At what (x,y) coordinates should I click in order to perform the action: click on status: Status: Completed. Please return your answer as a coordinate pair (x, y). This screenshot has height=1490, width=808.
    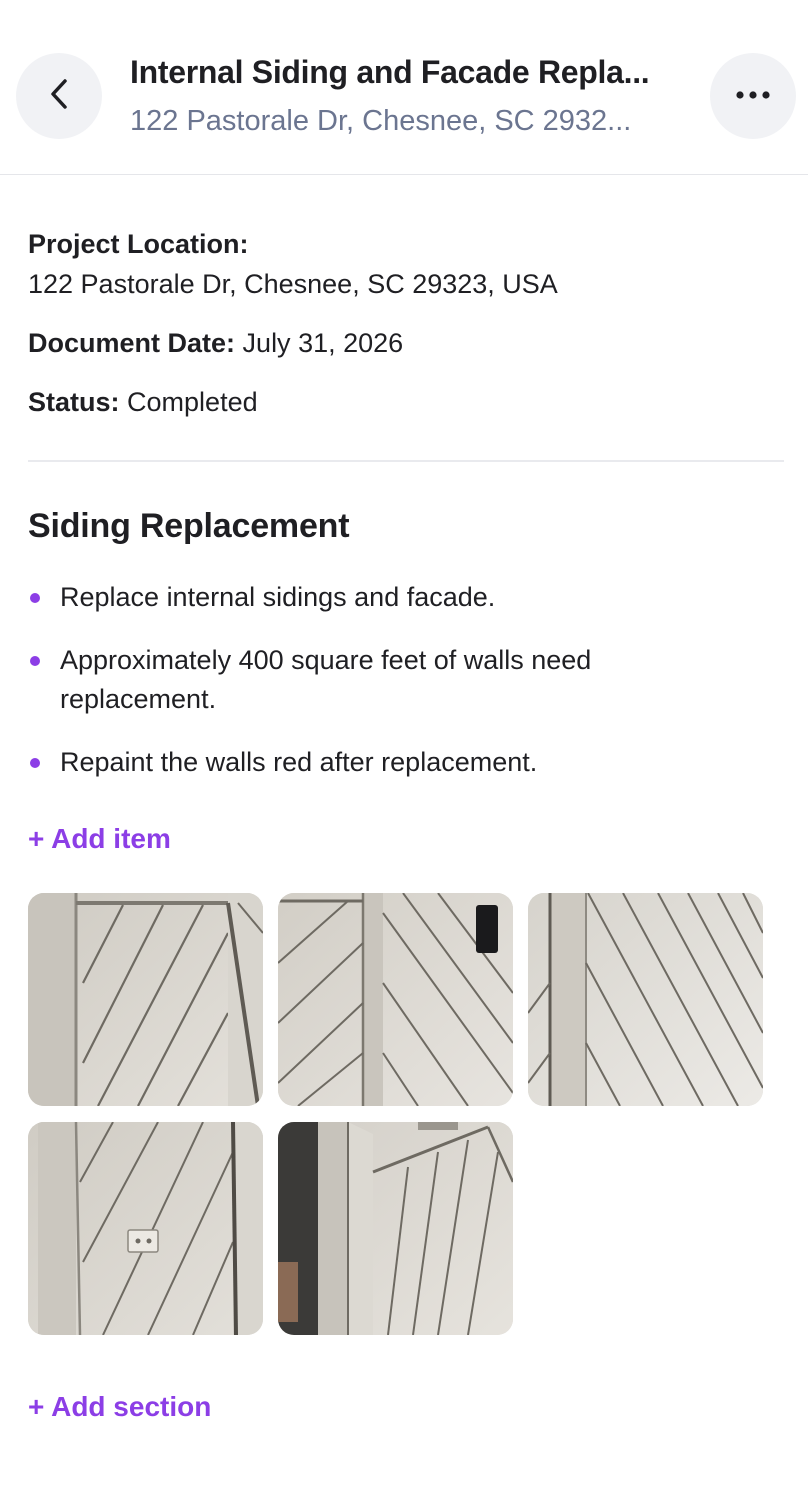
    Looking at the image, I should click on (406, 402).